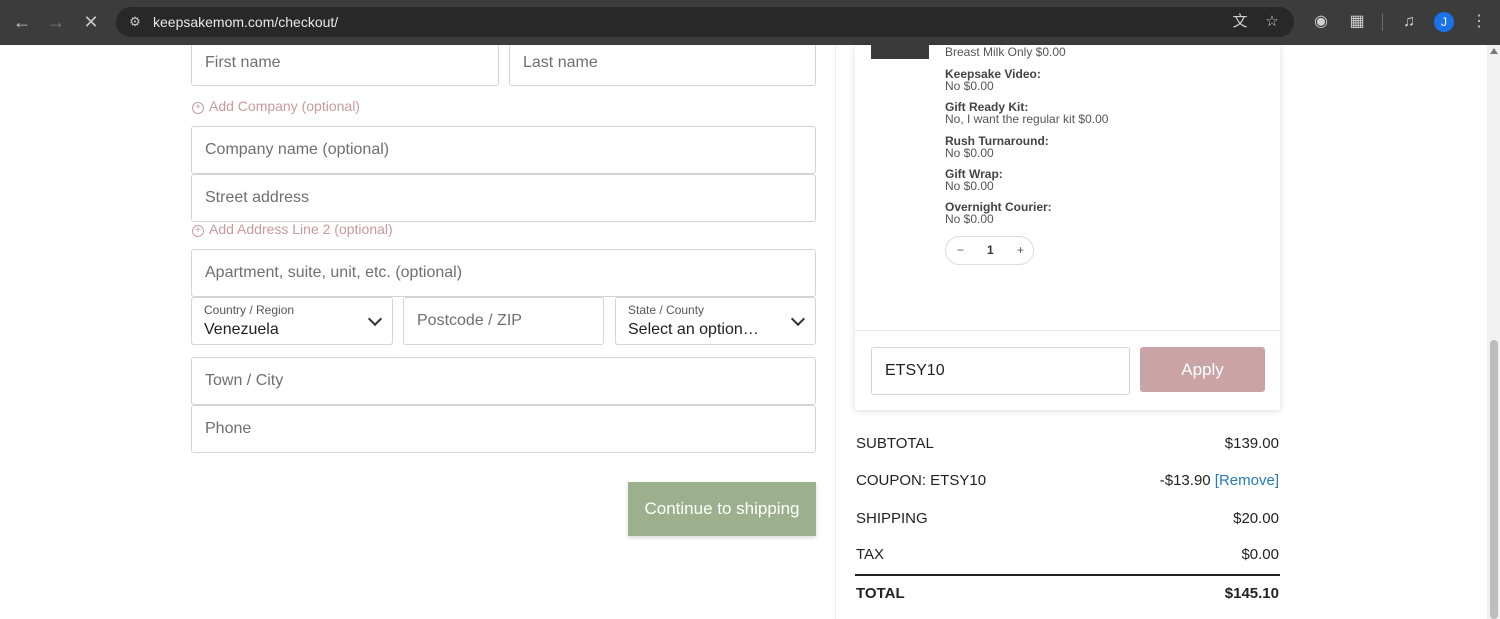 This screenshot has height=619, width=1500. What do you see at coordinates (1251, 593) in the screenshot?
I see `total-value: $145.10` at bounding box center [1251, 593].